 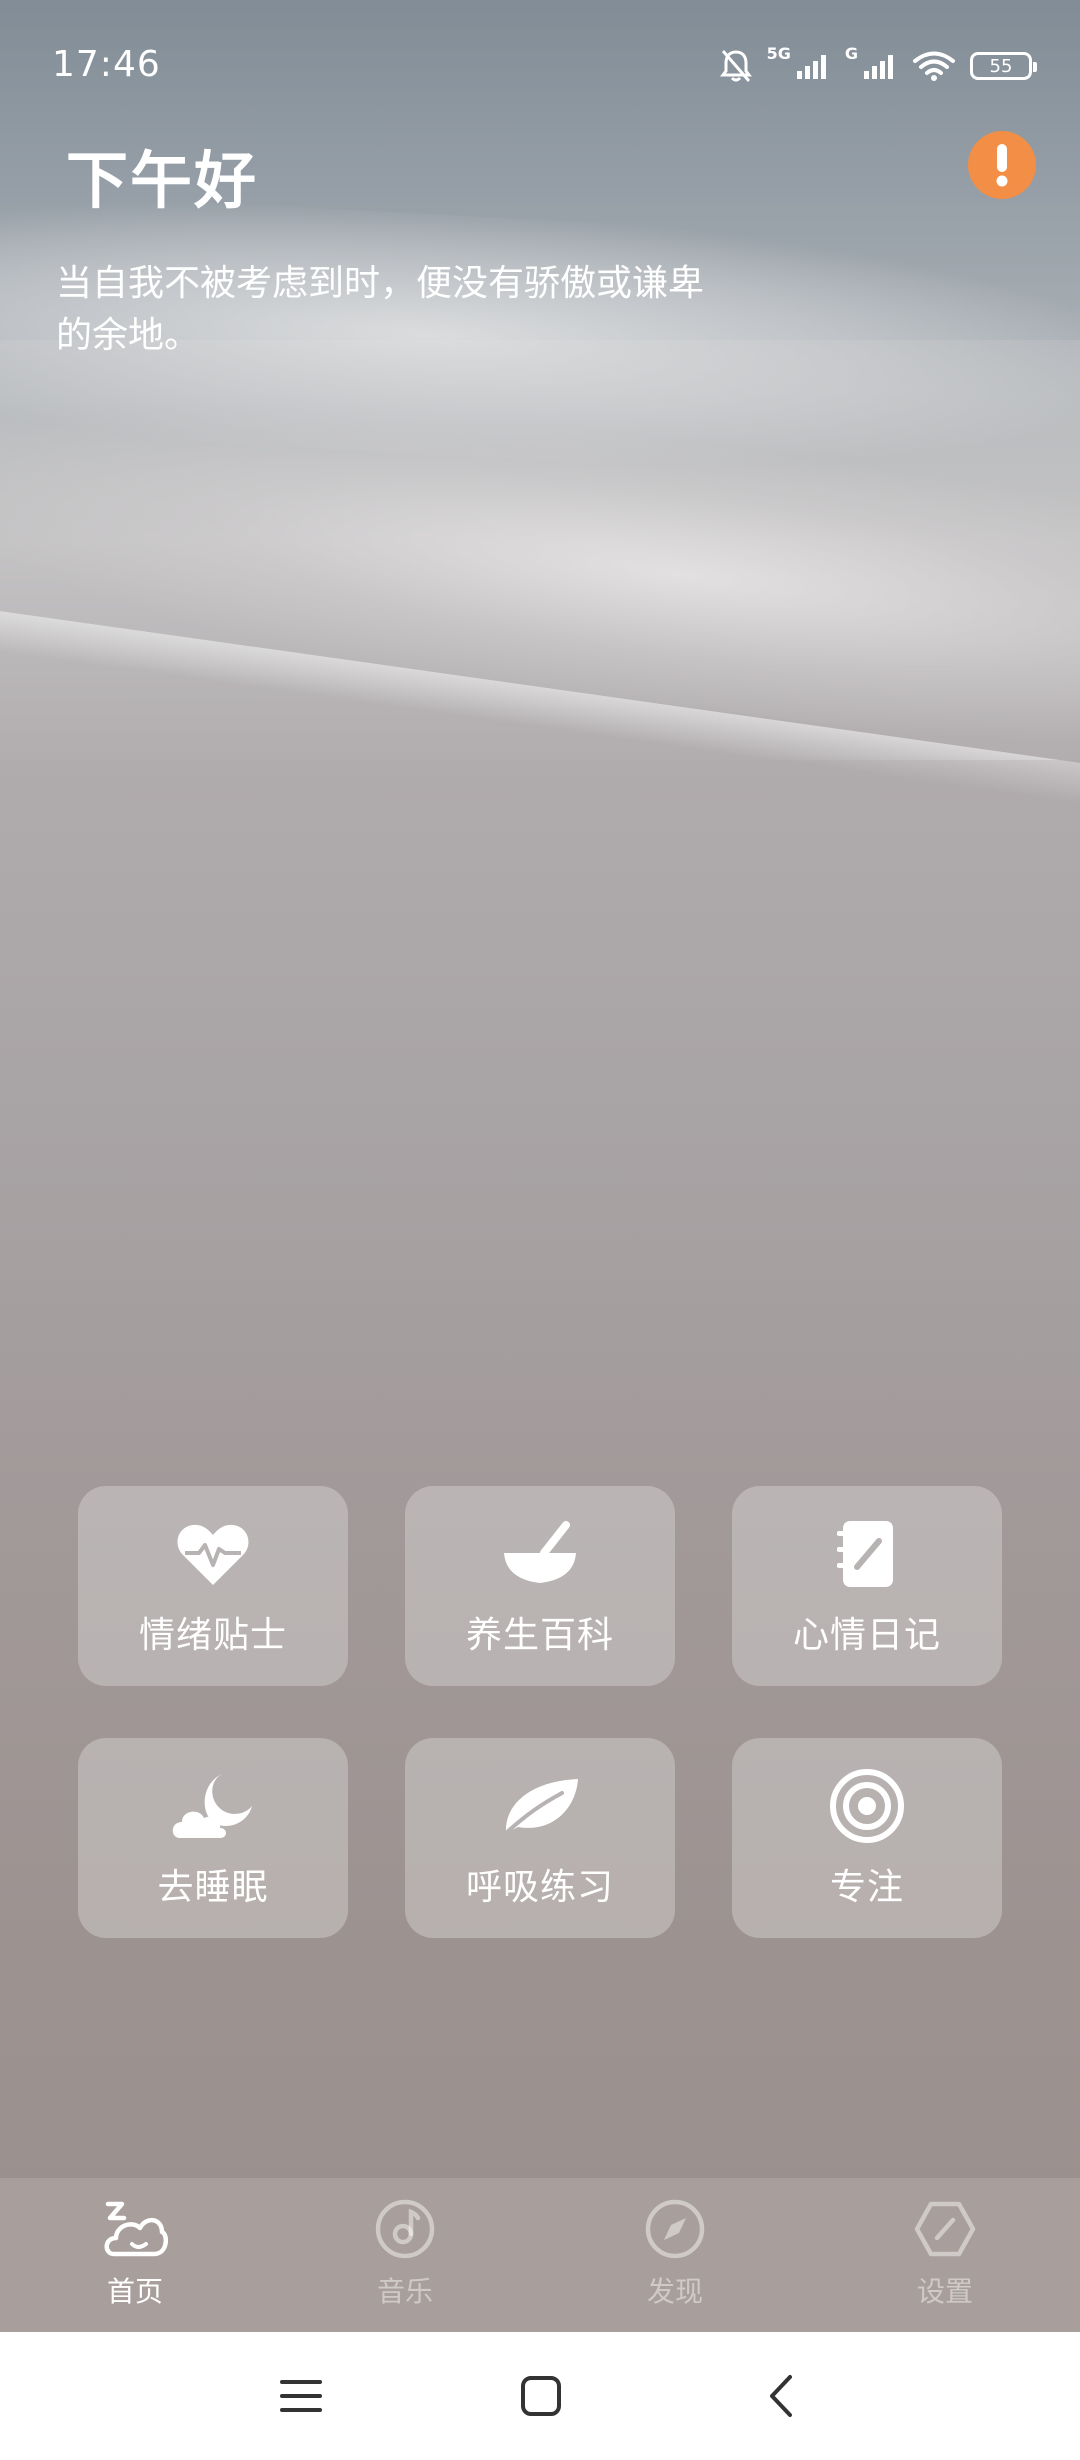 What do you see at coordinates (867, 1554) in the screenshot?
I see `notebook-pen-icon` at bounding box center [867, 1554].